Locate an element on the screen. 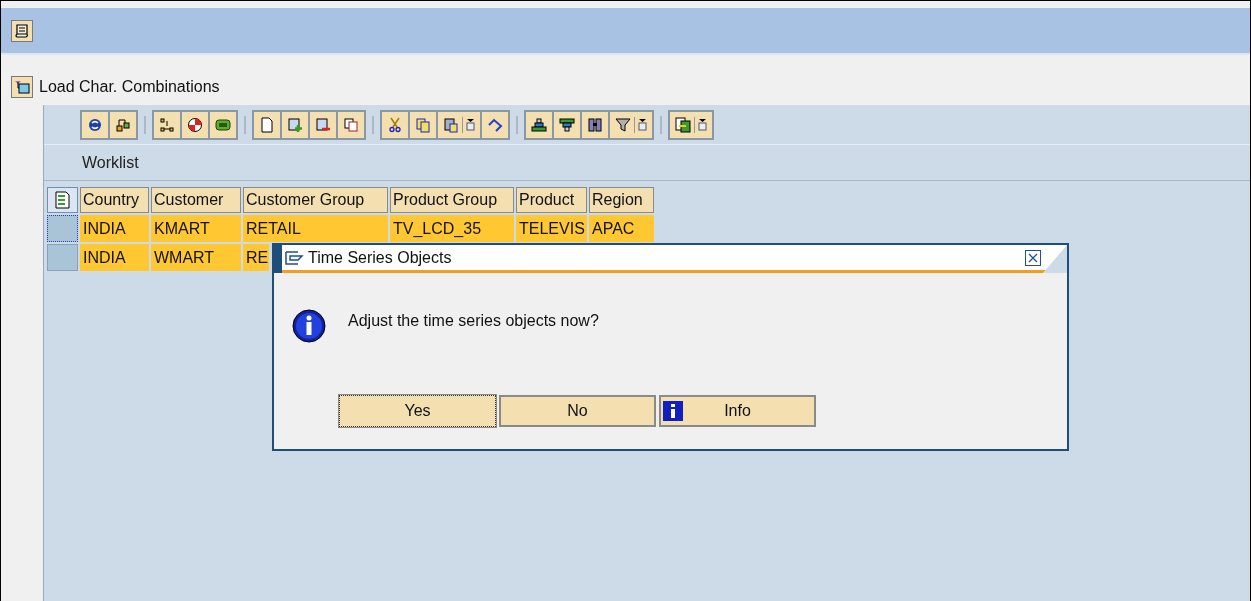  lifebuoy-button is located at coordinates (195, 124).